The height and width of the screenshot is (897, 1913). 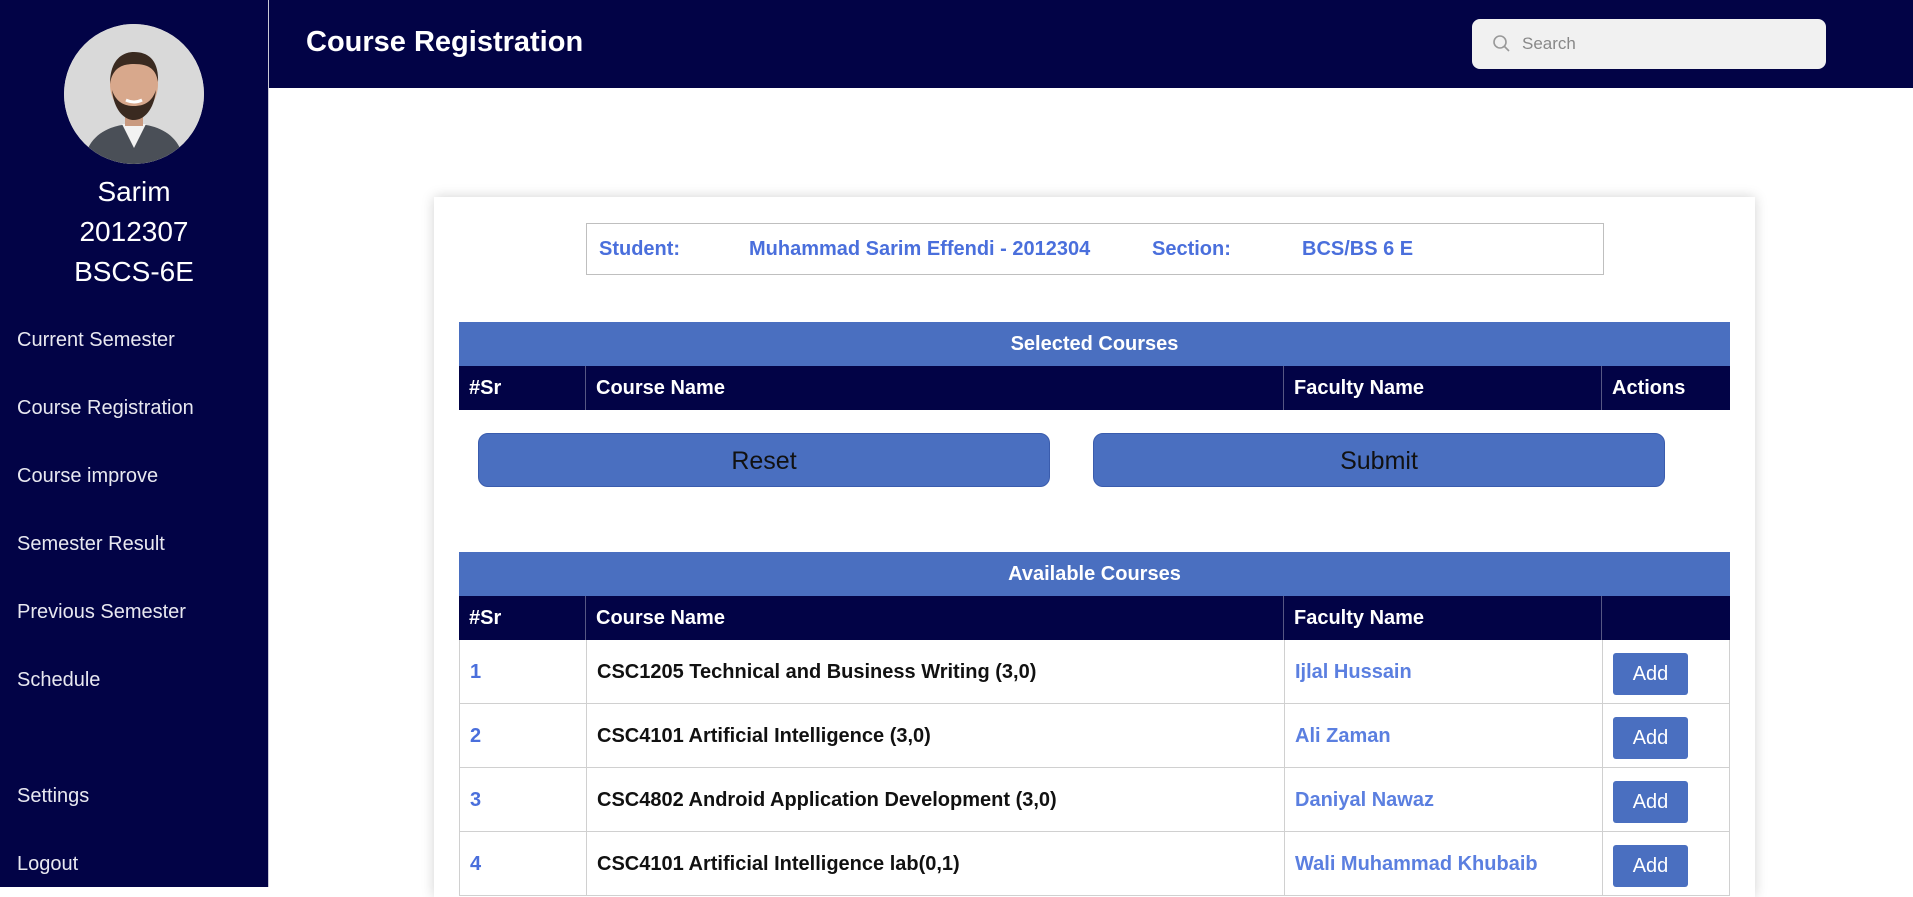 What do you see at coordinates (1444, 800) in the screenshot?
I see `row-faculty-name: Daniyal Nawaz` at bounding box center [1444, 800].